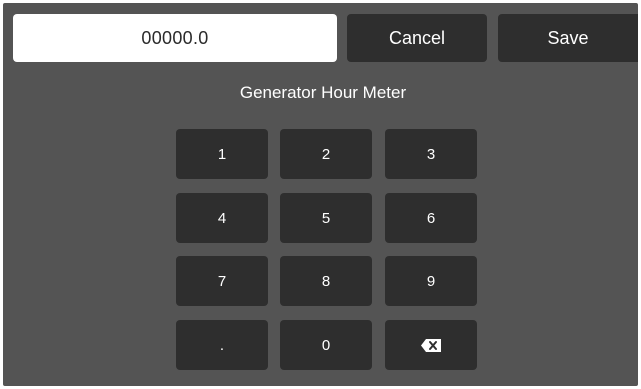 This screenshot has height=389, width=641. I want to click on key-8: 8, so click(326, 281).